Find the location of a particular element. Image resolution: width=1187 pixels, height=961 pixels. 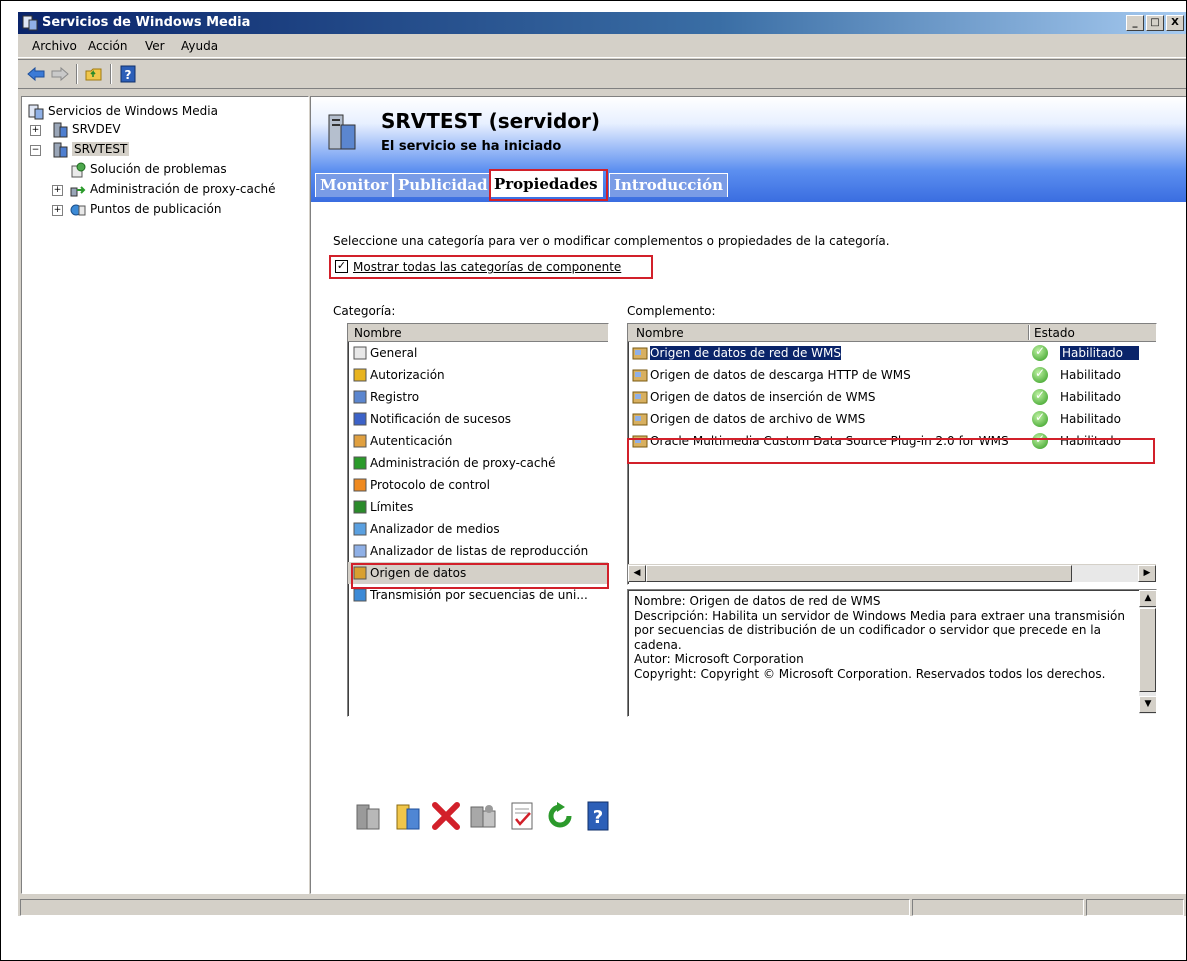

up-folder-icon is located at coordinates (94, 74).